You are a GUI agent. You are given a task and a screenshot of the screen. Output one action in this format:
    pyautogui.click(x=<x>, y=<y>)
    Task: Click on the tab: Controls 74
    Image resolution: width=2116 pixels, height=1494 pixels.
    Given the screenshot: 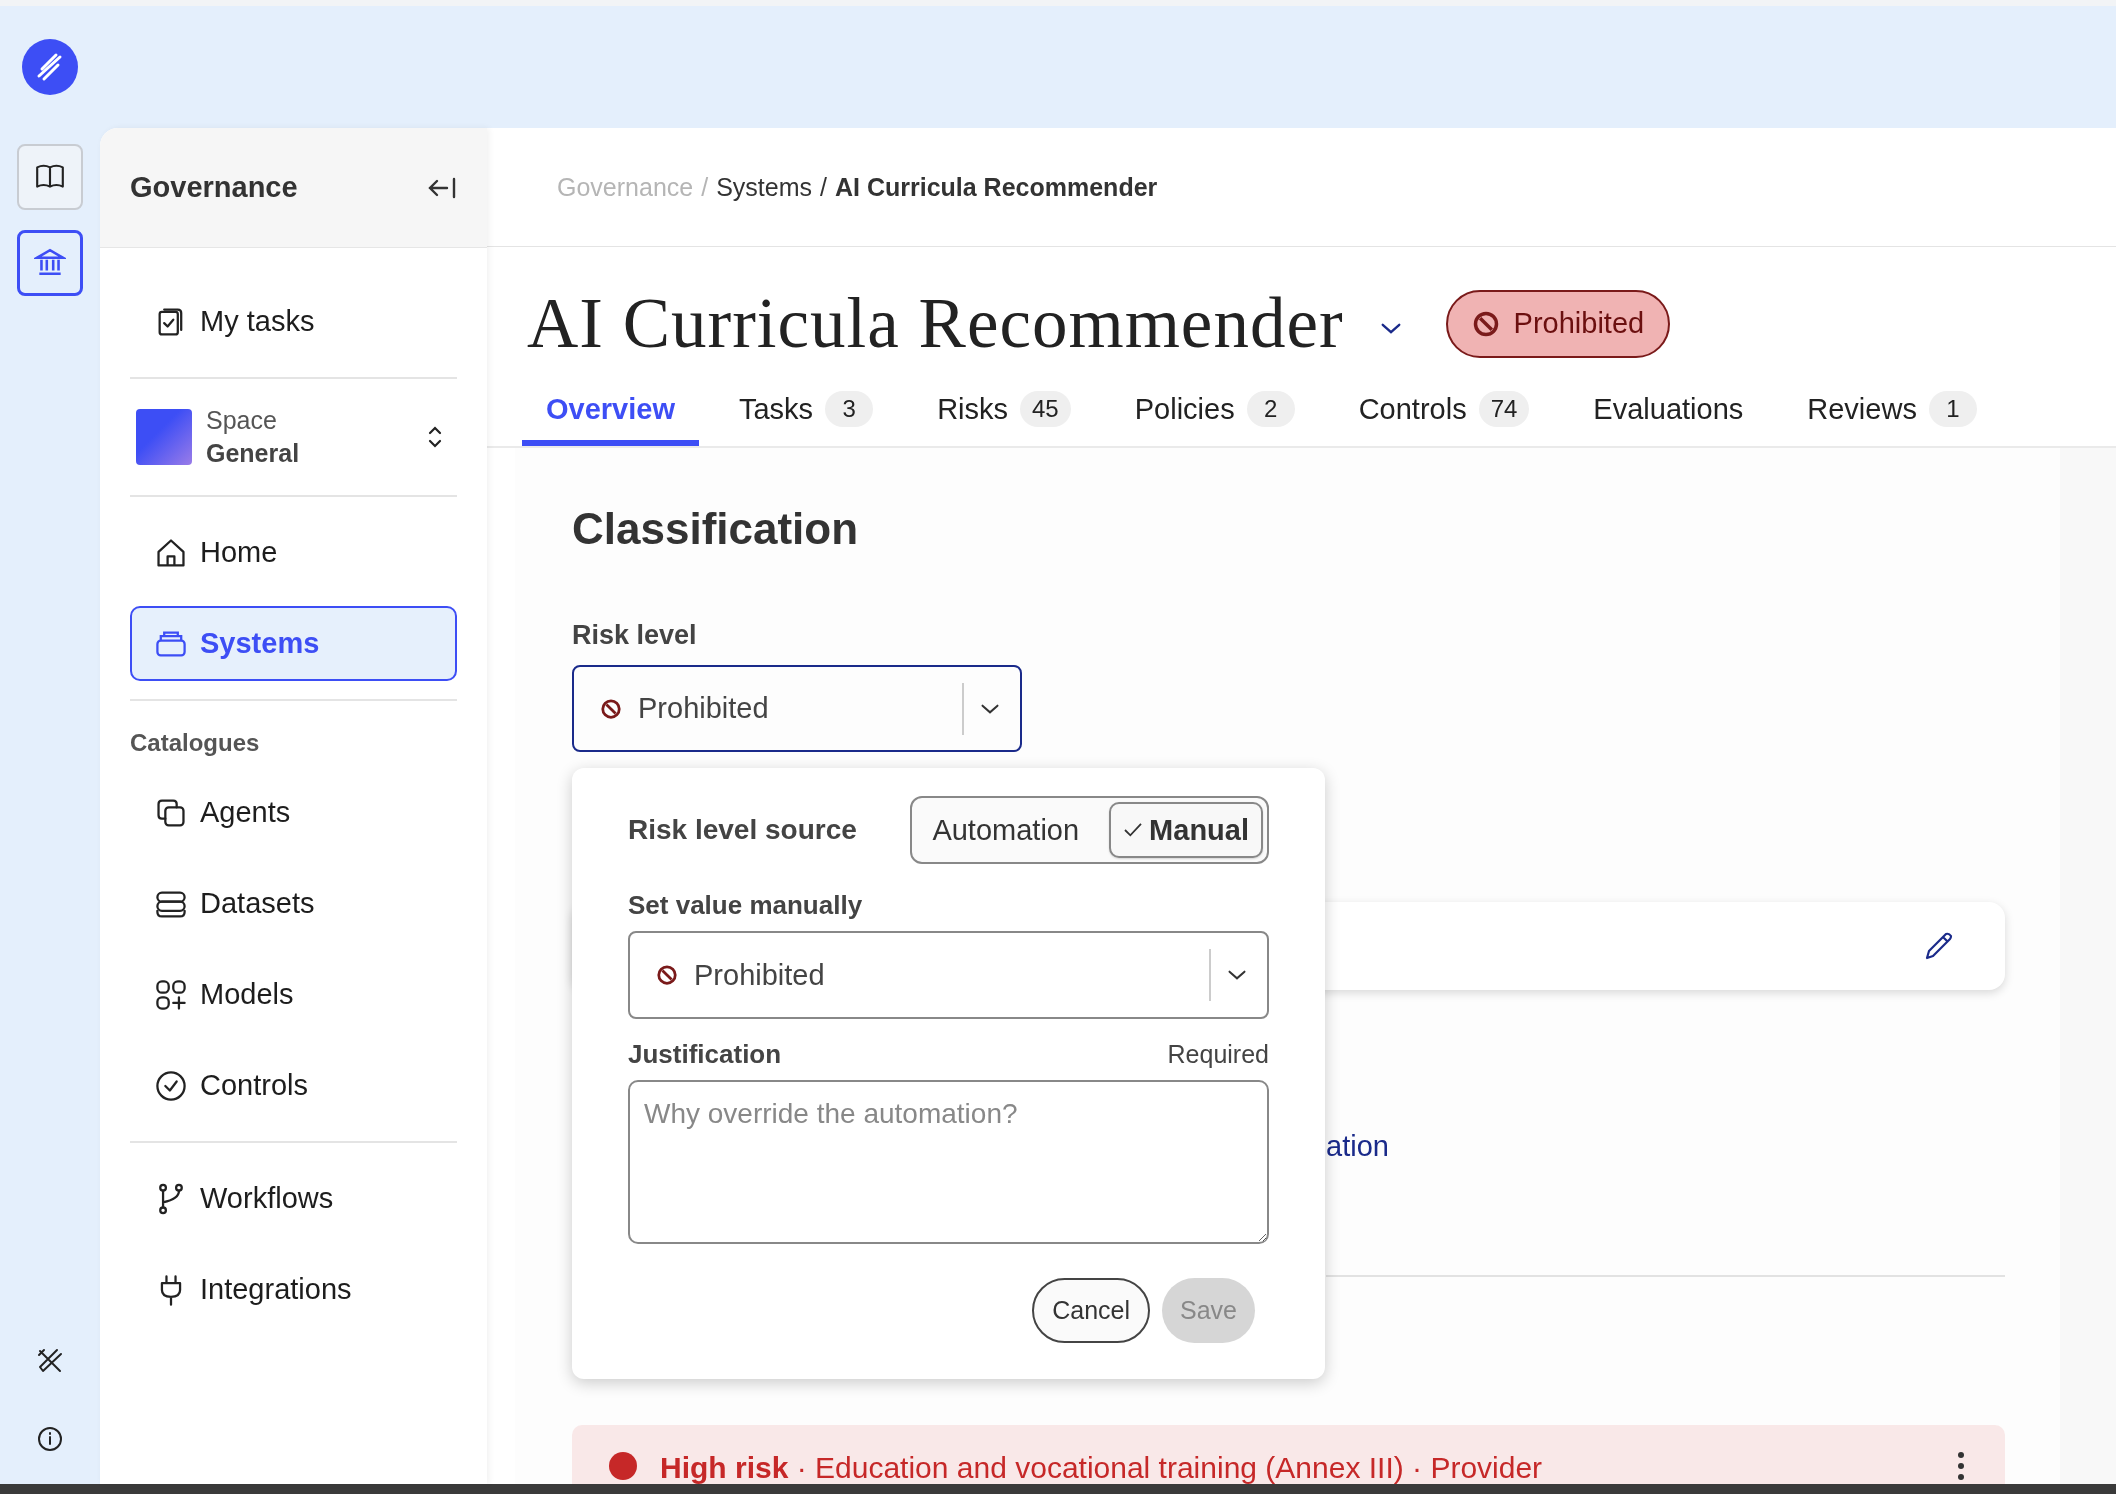 What is the action you would take?
    pyautogui.click(x=1444, y=412)
    